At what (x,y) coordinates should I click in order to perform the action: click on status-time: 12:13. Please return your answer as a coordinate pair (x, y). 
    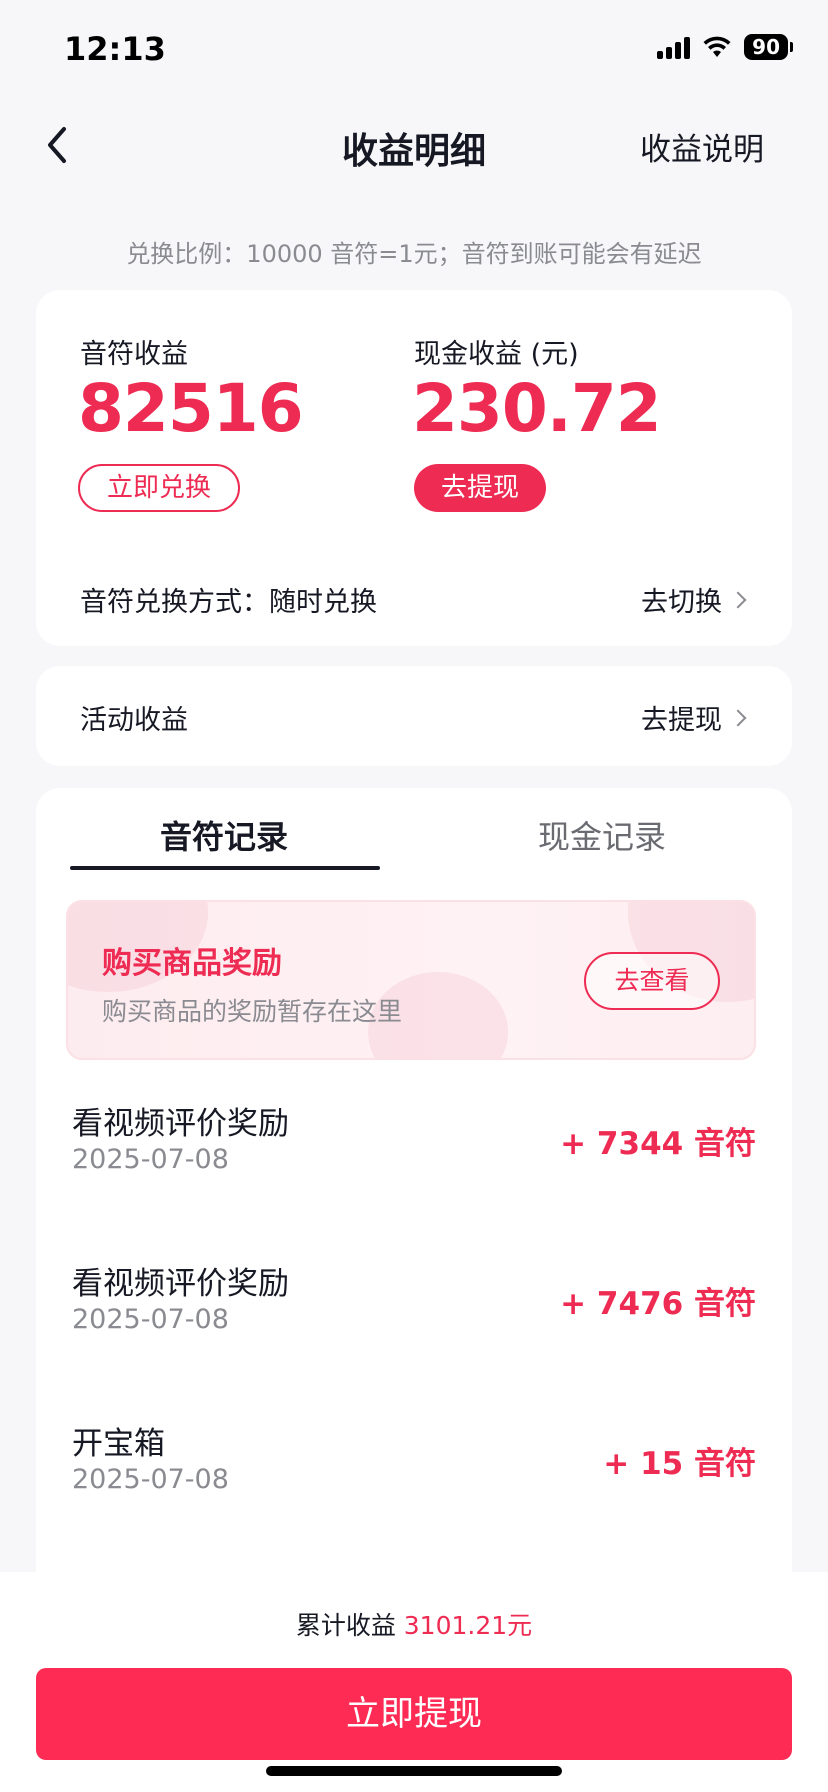
    Looking at the image, I should click on (115, 49).